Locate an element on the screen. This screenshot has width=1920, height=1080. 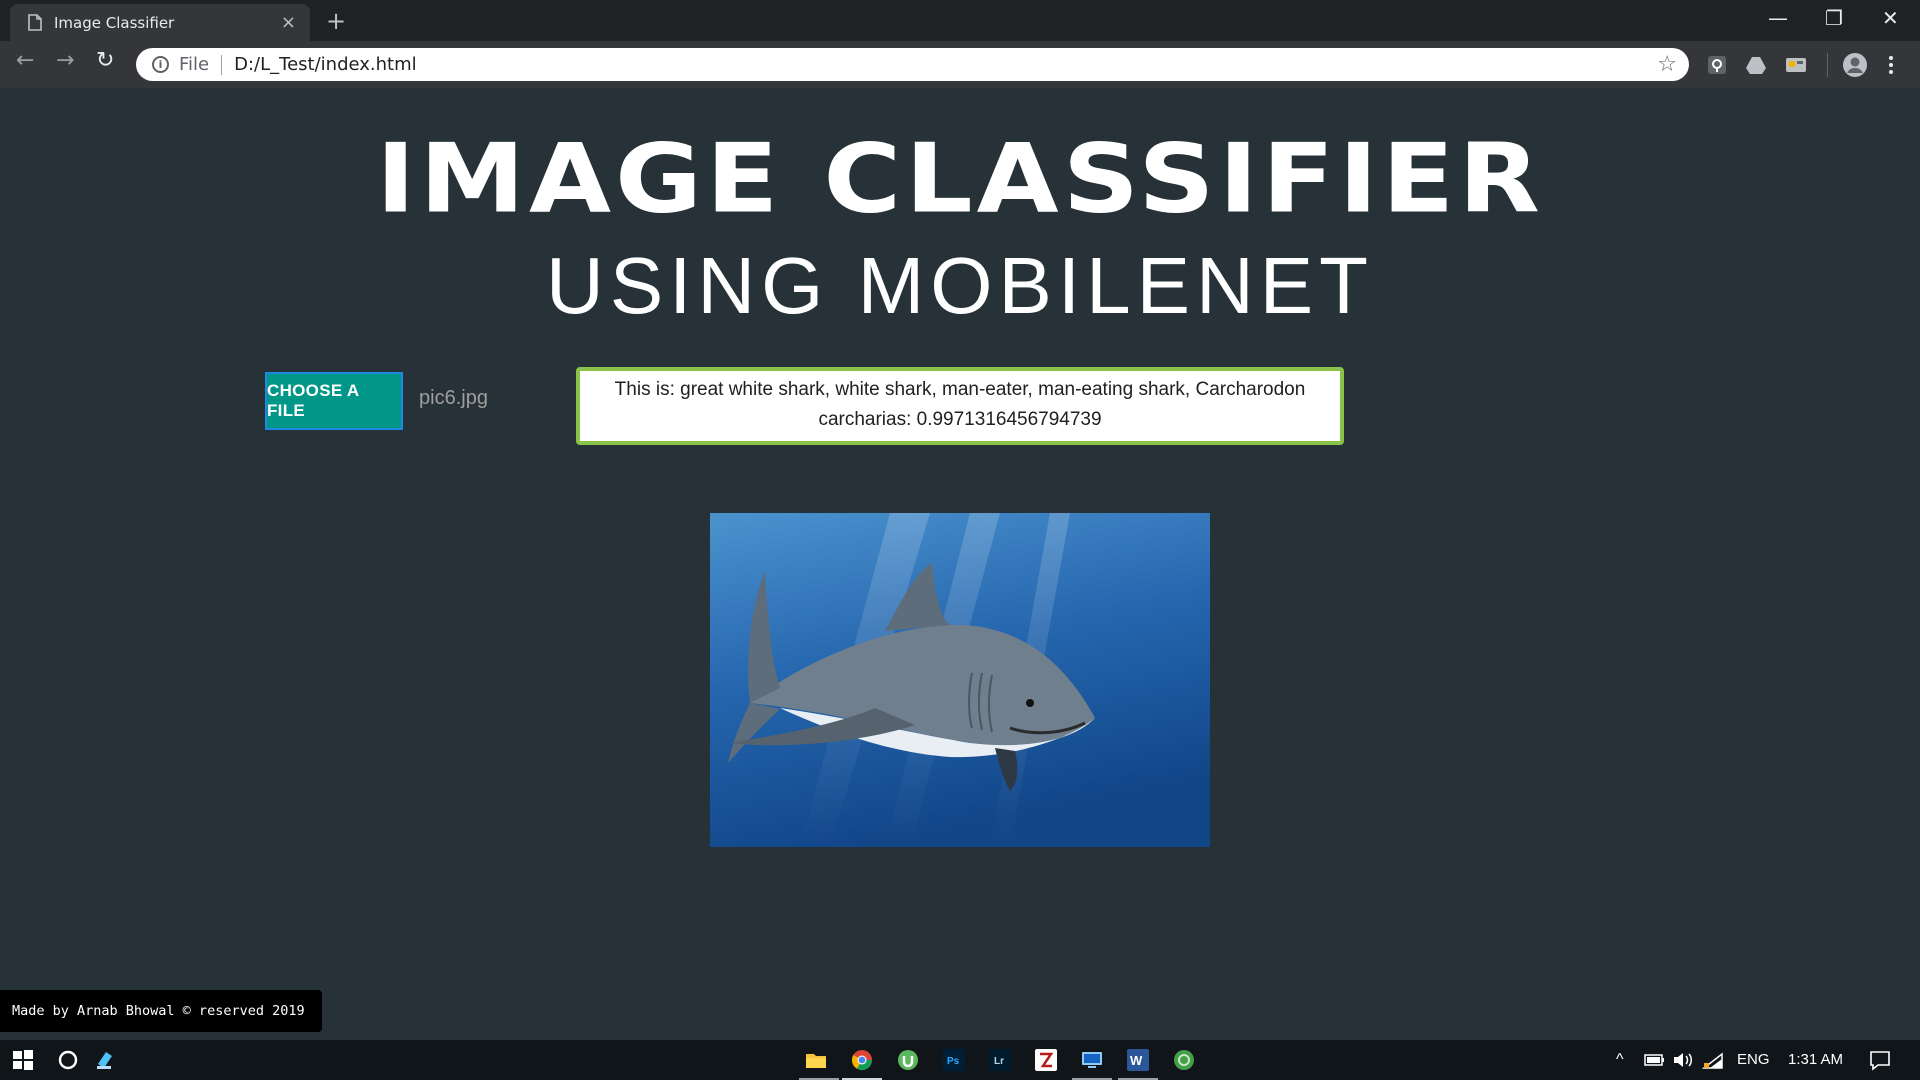
browser-tab-image-classifier: Image Classifier × is located at coordinates (160, 22).